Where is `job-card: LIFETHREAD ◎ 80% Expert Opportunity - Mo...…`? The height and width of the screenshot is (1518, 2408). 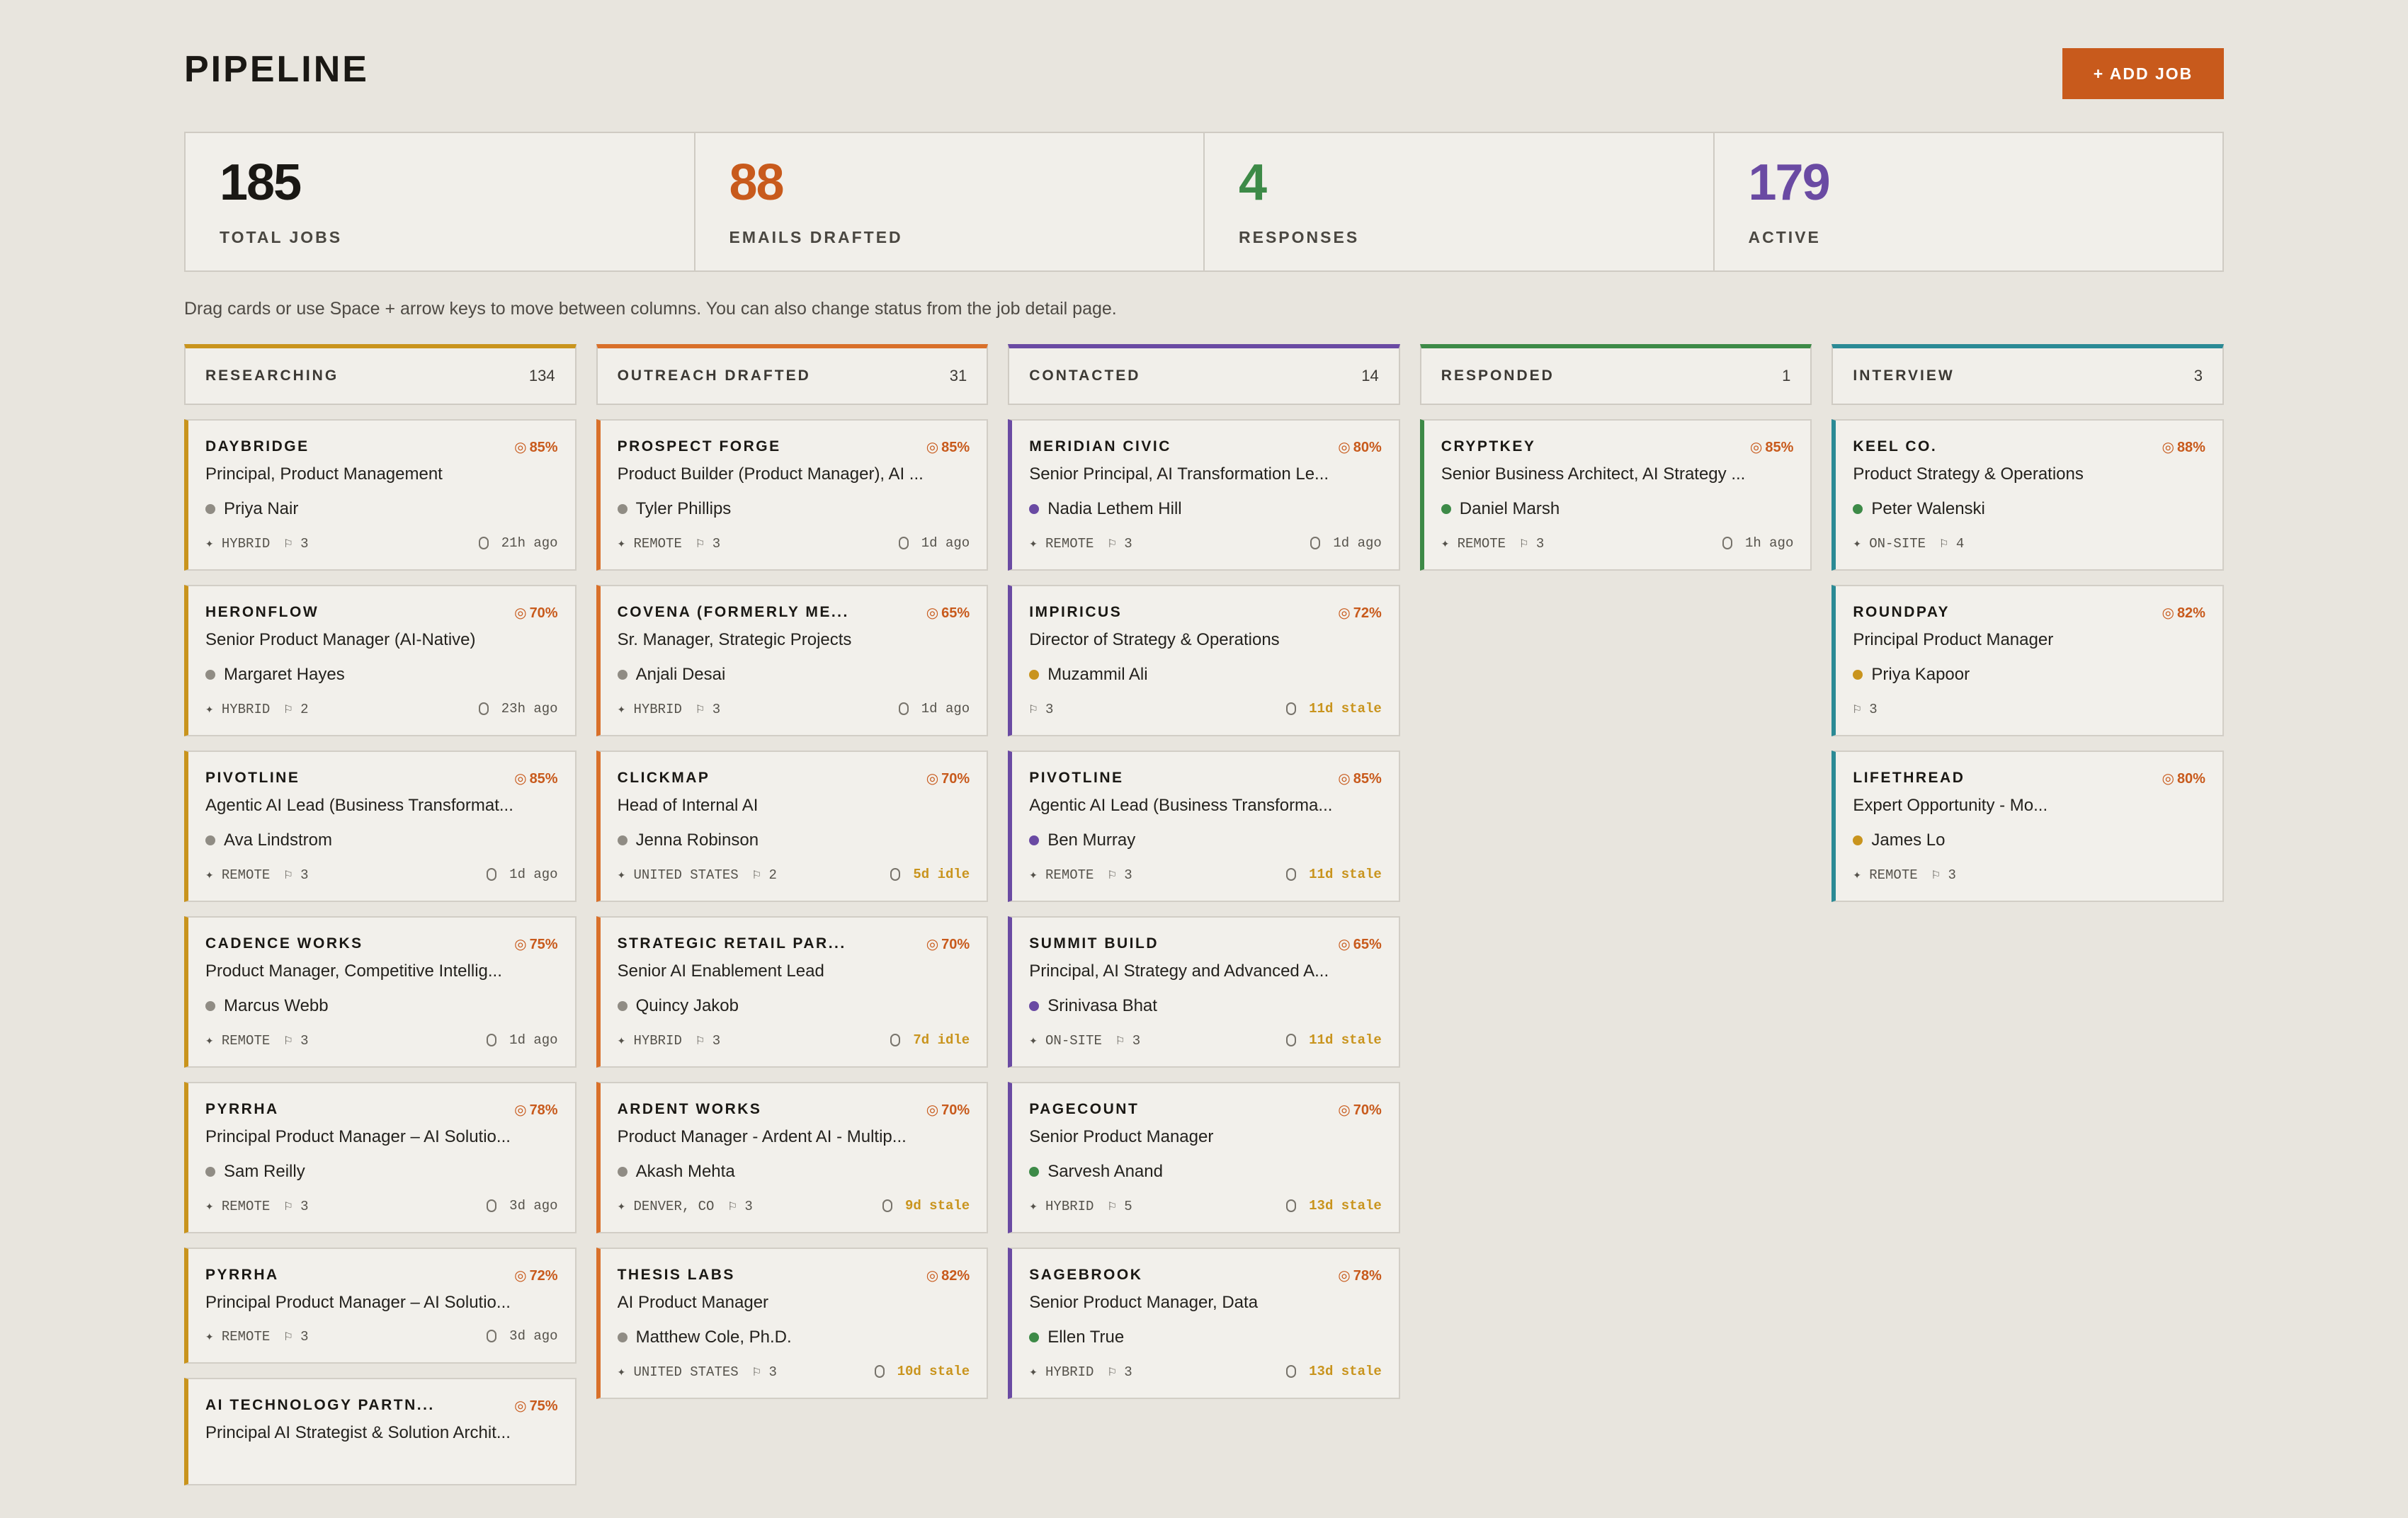 job-card: LIFETHREAD ◎ 80% Expert Opportunity - Mo...… is located at coordinates (2028, 826).